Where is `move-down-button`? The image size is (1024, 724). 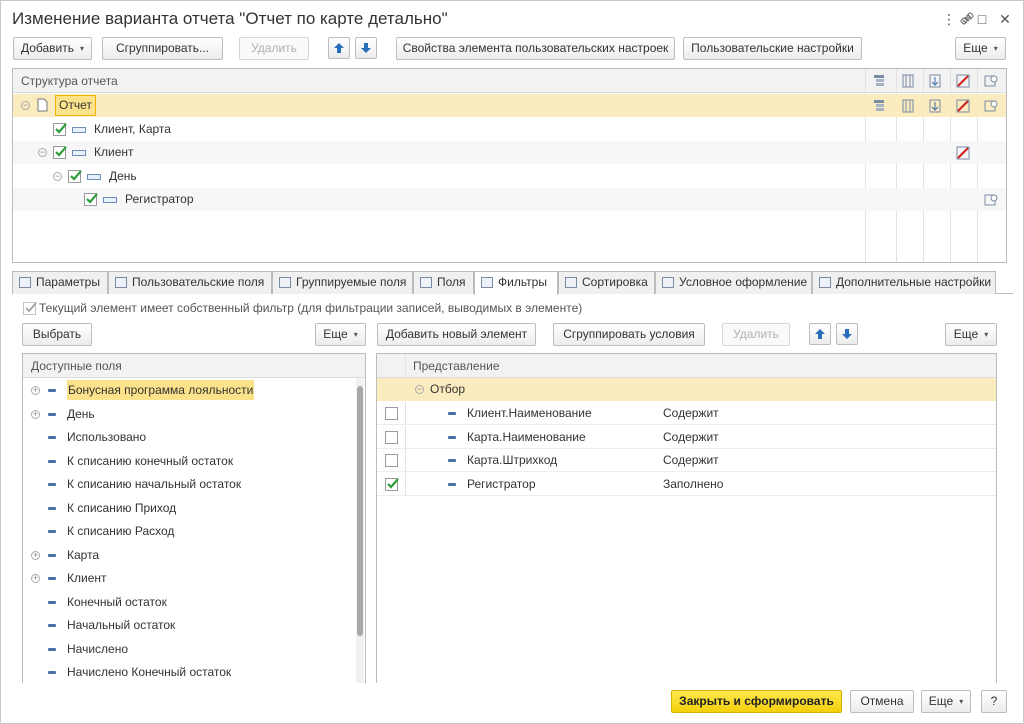 move-down-button is located at coordinates (366, 48).